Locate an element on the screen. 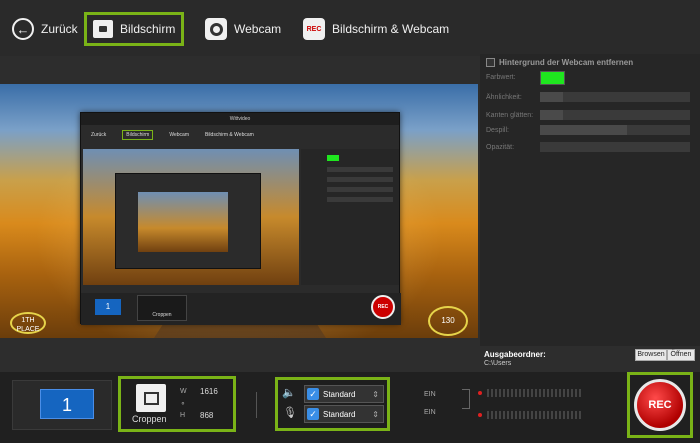 This screenshot has height=443, width=700. microphone-select-label: Standard is located at coordinates (339, 414).